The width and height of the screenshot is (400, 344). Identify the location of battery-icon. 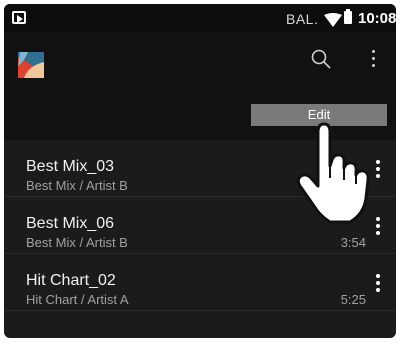
(348, 16).